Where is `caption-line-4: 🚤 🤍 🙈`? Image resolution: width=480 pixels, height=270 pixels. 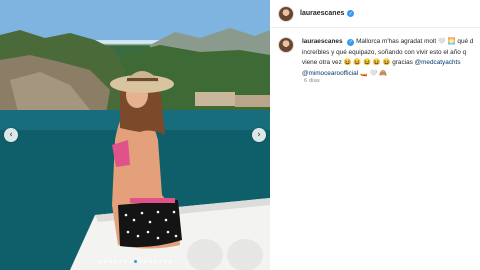
caption-line-4: 🚤 🤍 🙈 is located at coordinates (373, 73).